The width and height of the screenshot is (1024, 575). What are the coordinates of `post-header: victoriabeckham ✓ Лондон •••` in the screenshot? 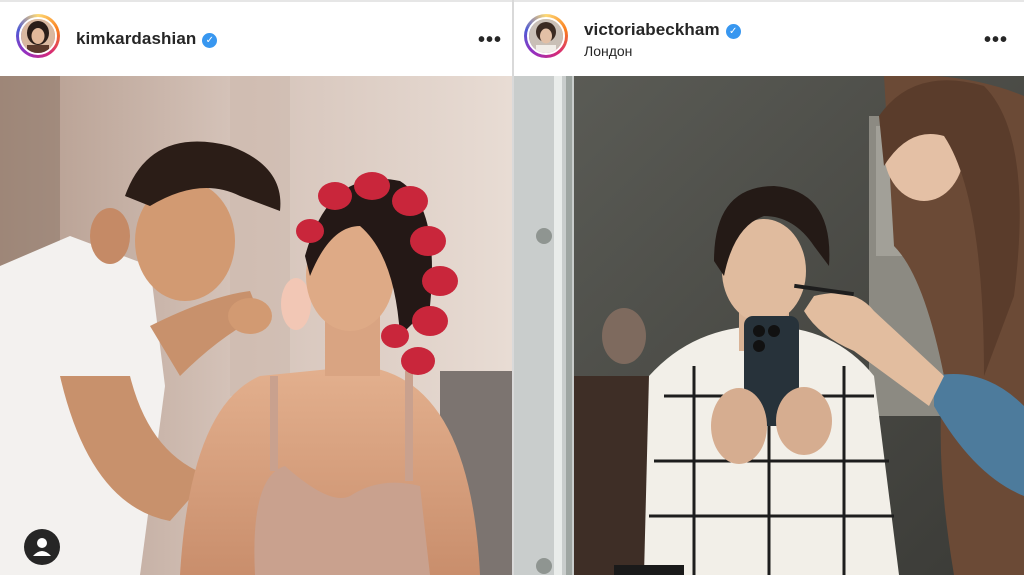 It's located at (769, 39).